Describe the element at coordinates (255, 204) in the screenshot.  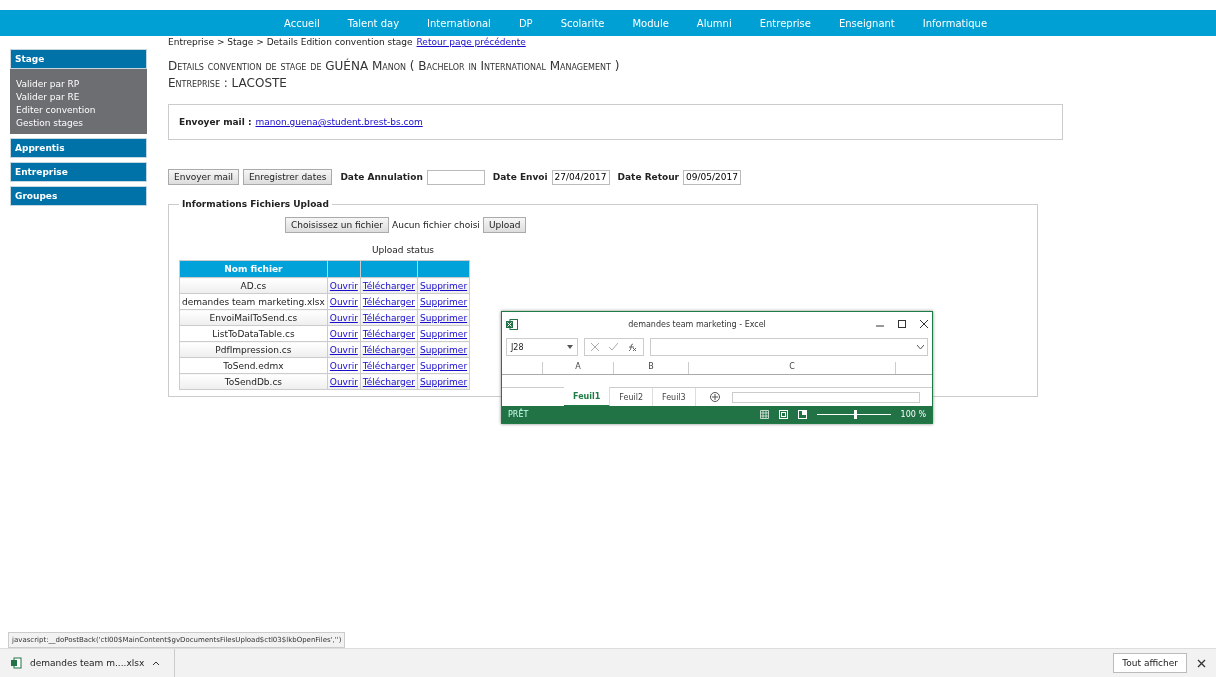
I see `panel-legend: Informations Fichiers Upload` at that location.